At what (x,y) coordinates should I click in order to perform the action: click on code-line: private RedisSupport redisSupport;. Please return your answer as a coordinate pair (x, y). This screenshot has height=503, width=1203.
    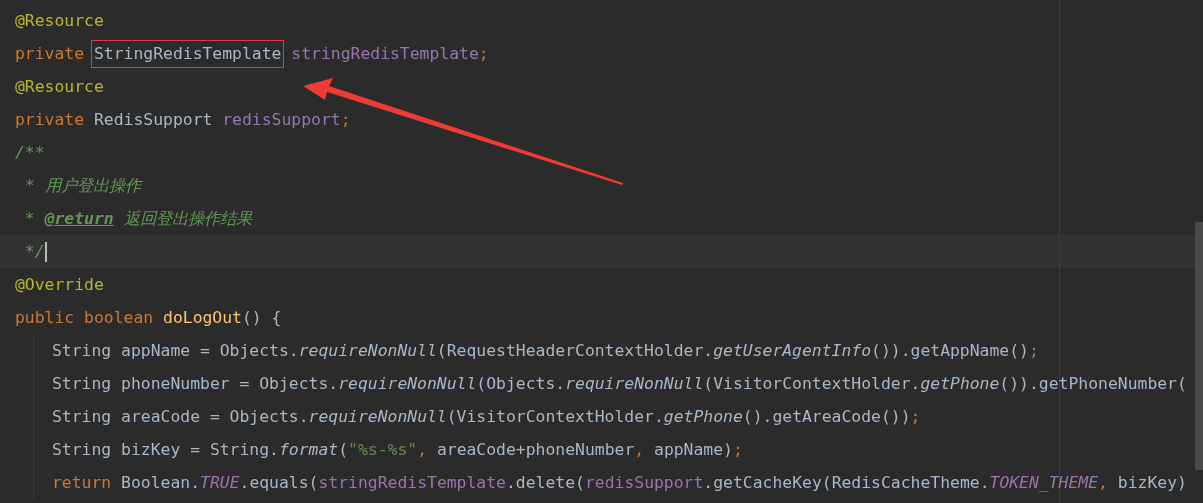
    Looking at the image, I should click on (183, 119).